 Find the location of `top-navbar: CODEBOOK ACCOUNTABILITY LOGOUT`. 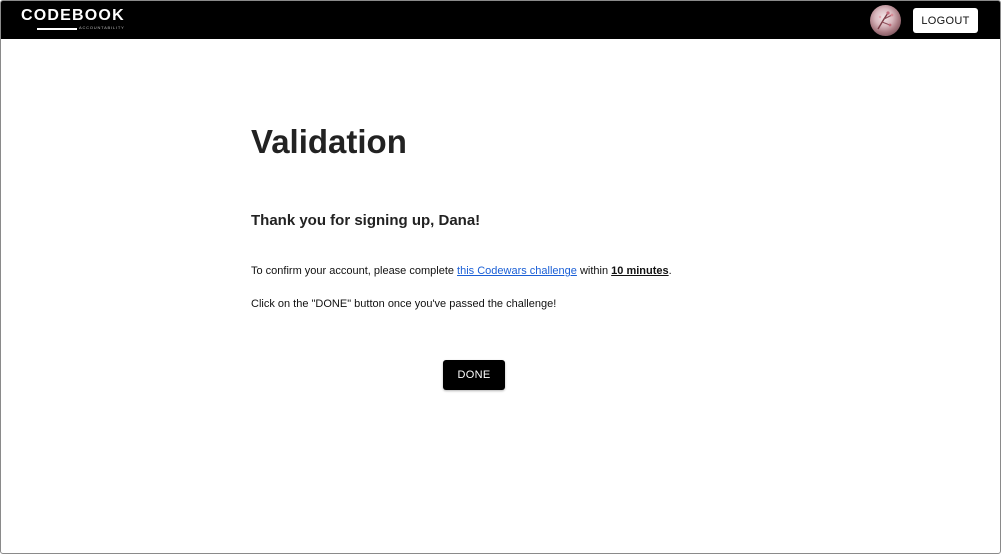

top-navbar: CODEBOOK ACCOUNTABILITY LOGOUT is located at coordinates (500, 20).